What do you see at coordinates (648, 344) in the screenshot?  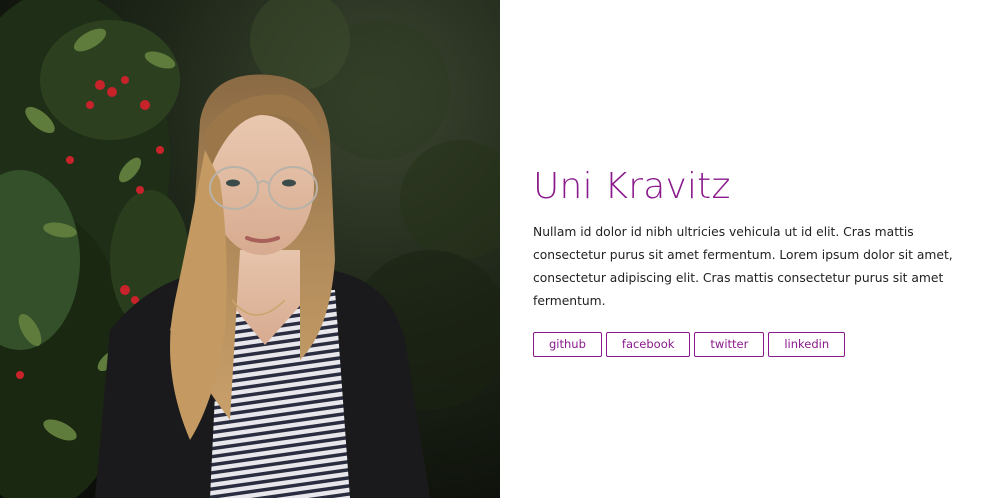 I see `facebook-button: facebook` at bounding box center [648, 344].